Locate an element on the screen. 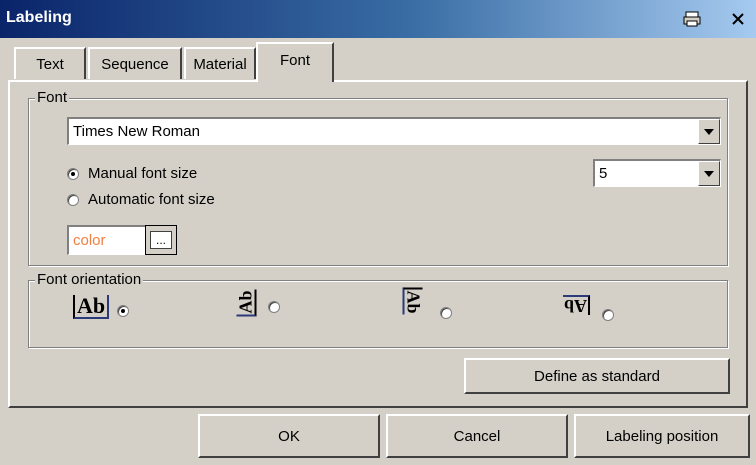 This screenshot has width=756, height=465. tab-material: Material is located at coordinates (220, 63).